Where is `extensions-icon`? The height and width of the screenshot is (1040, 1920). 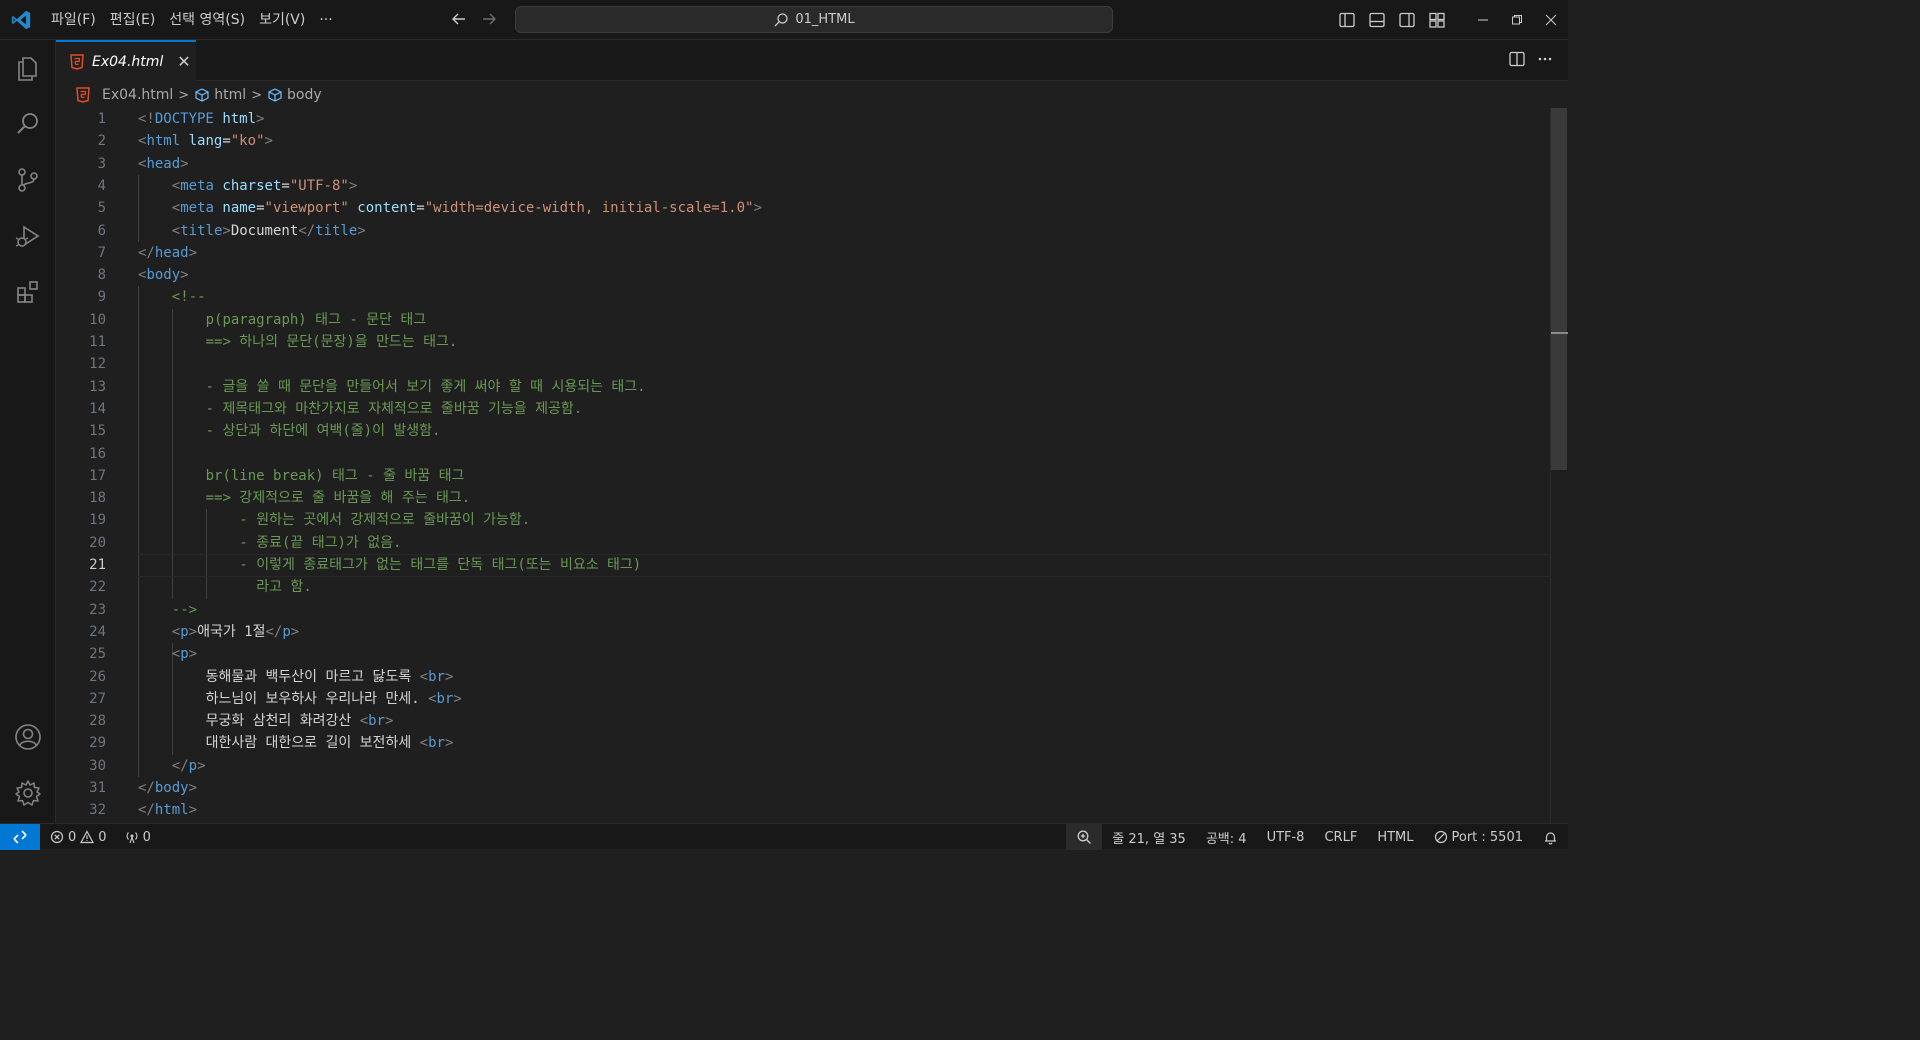
extensions-icon is located at coordinates (28, 292).